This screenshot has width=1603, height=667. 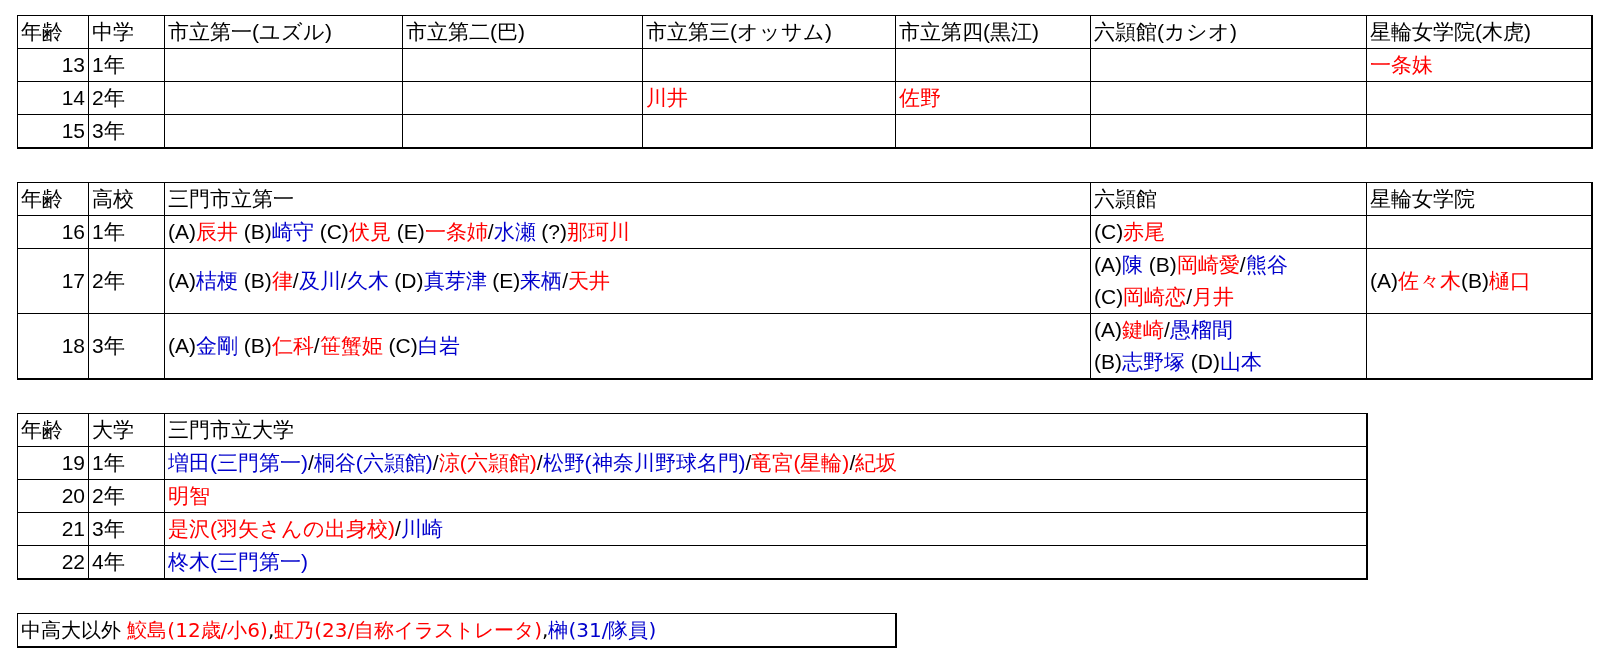 What do you see at coordinates (284, 32) in the screenshot?
I see `column-header: 市立第一(ユズル)` at bounding box center [284, 32].